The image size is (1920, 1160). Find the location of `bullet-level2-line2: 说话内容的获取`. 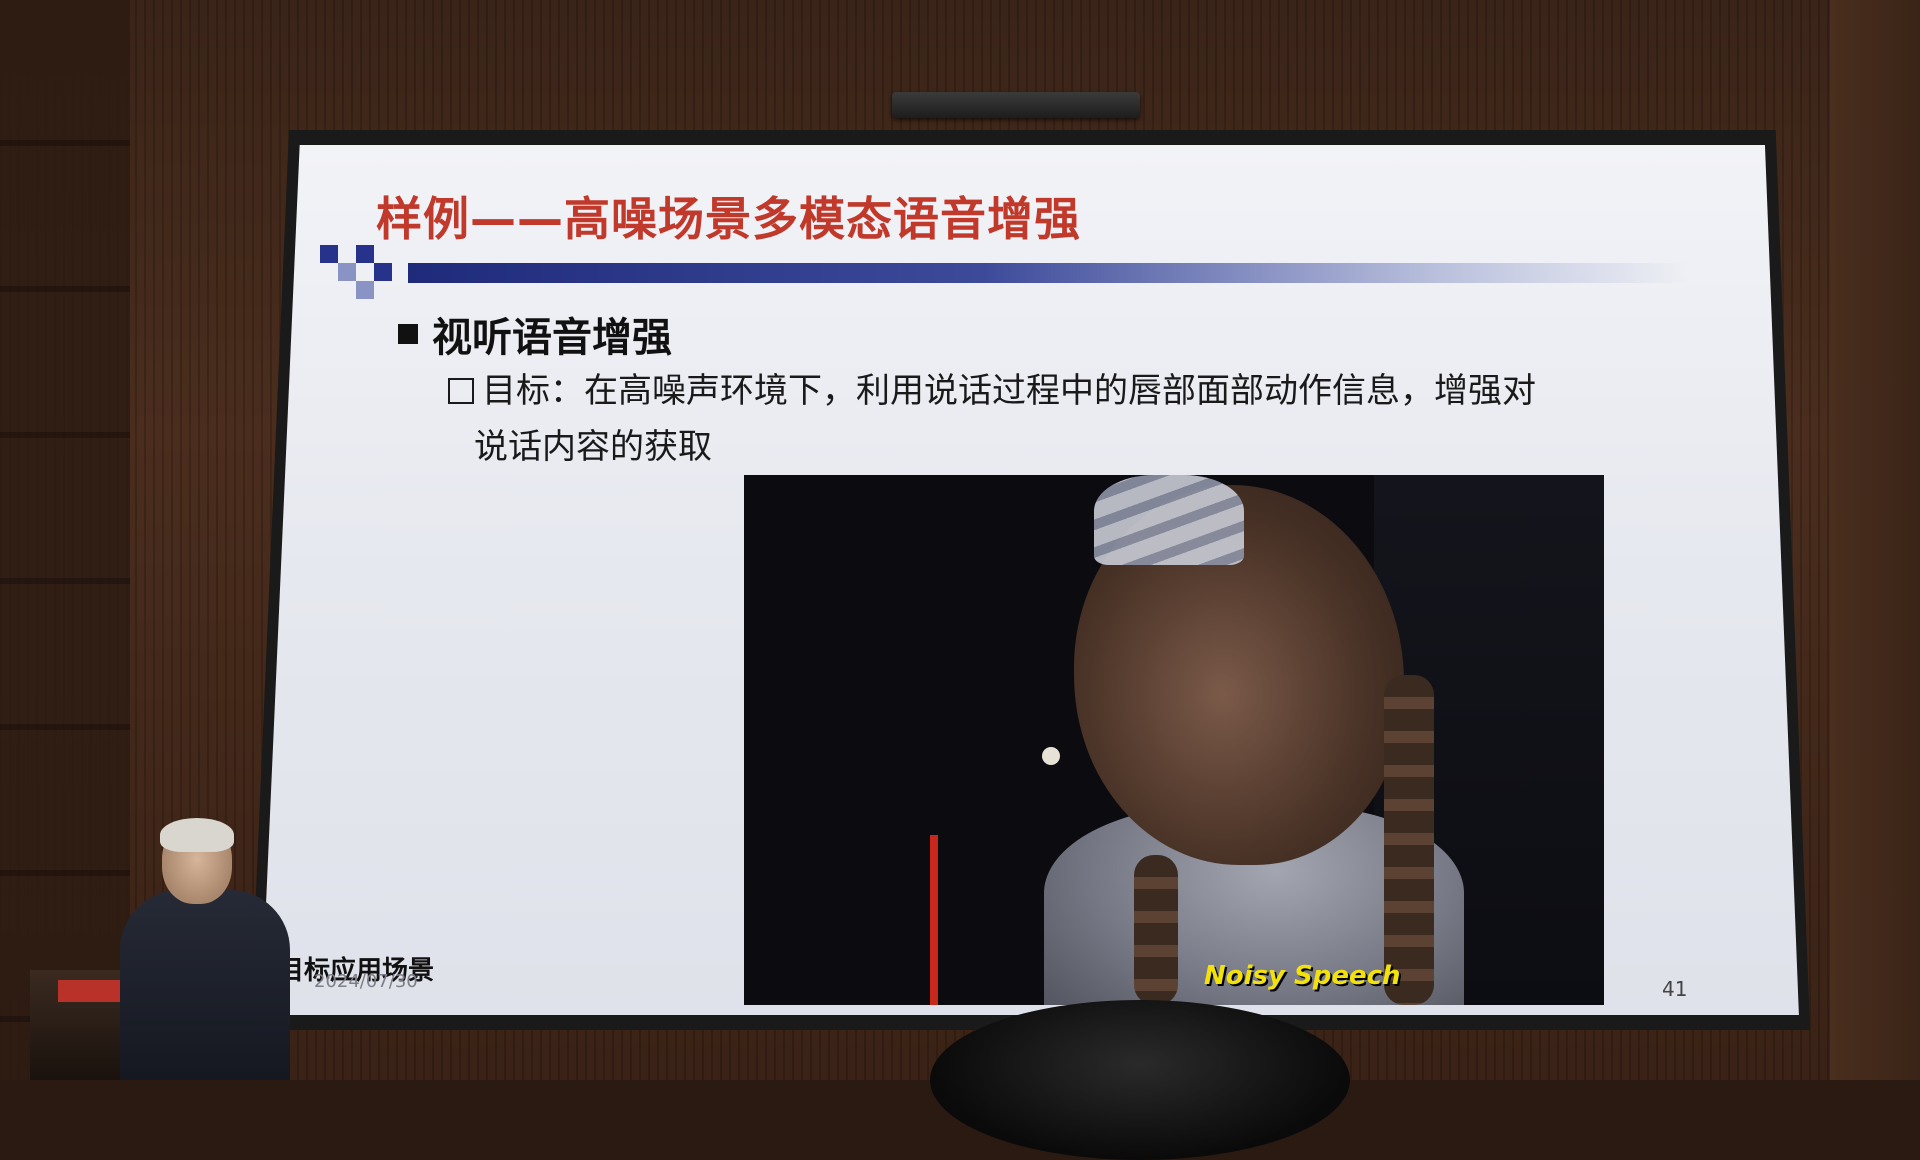

bullet-level2-line2: 说话内容的获取 is located at coordinates (593, 447).